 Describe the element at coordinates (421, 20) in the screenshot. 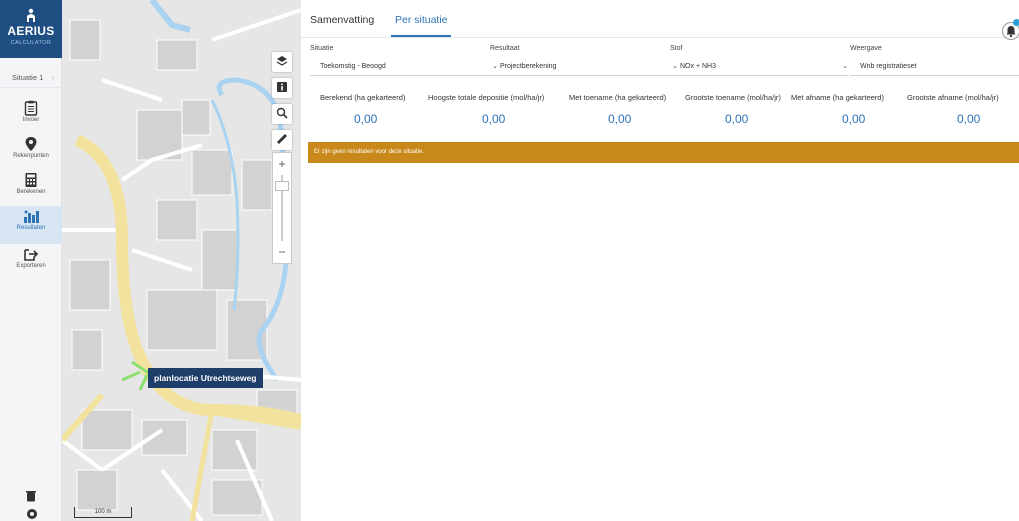

I see `tab-per-situatie: Per situatie` at that location.